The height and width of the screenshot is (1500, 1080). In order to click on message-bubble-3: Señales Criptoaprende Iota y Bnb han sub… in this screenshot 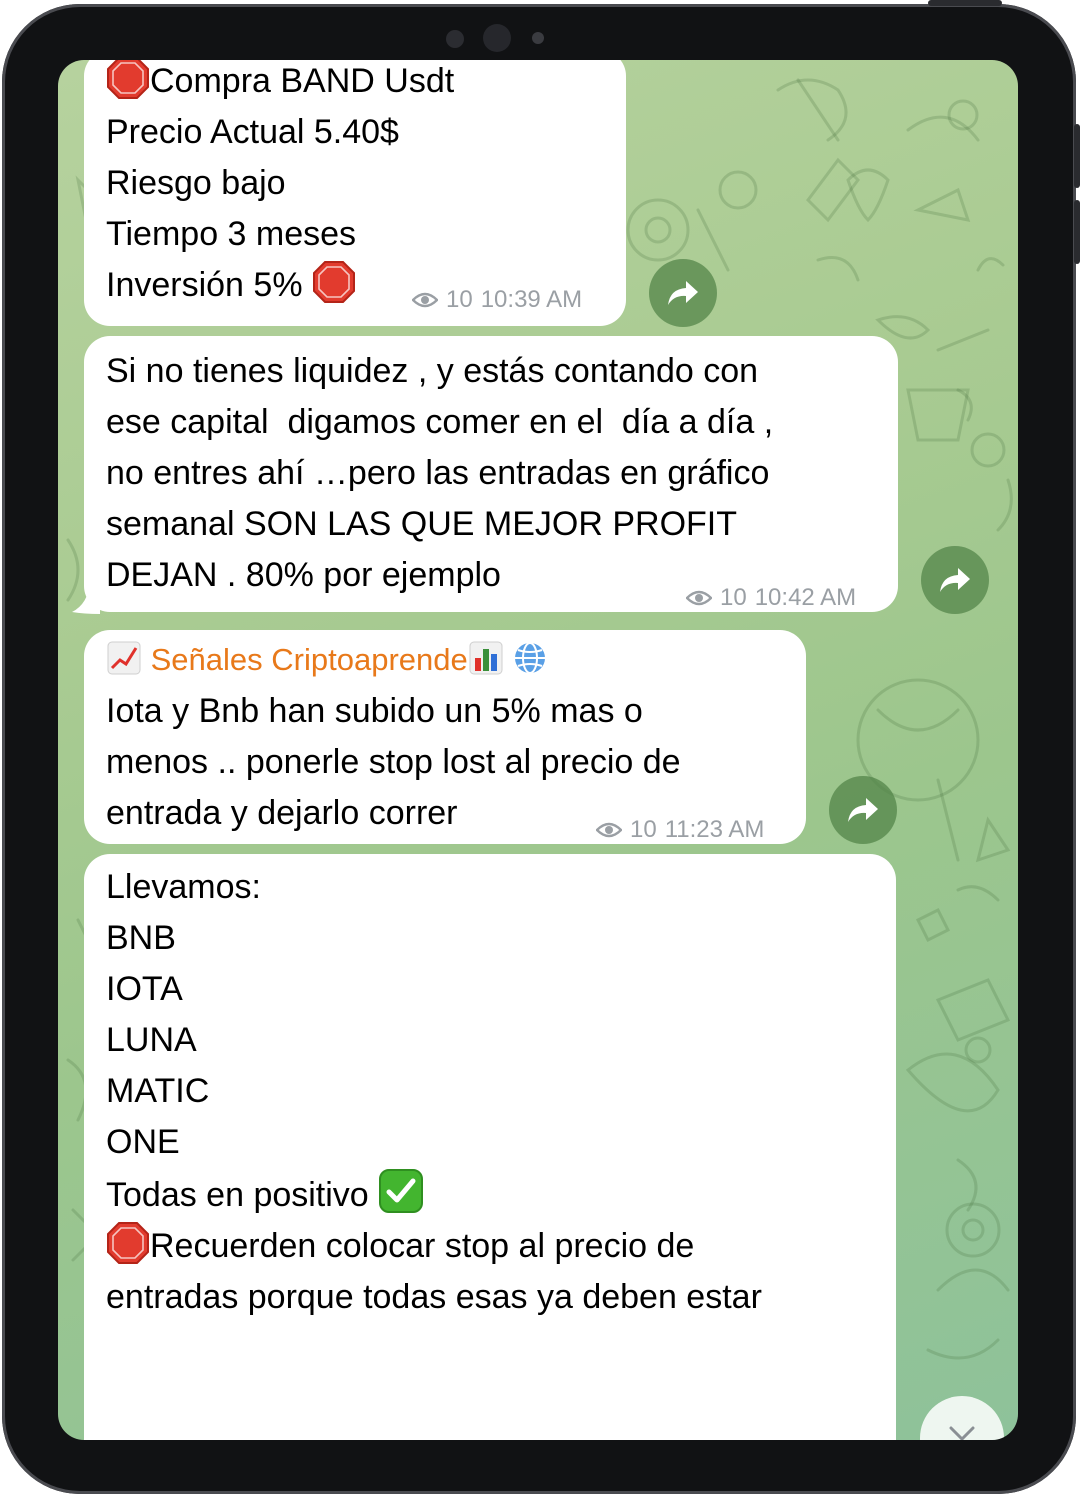, I will do `click(445, 737)`.